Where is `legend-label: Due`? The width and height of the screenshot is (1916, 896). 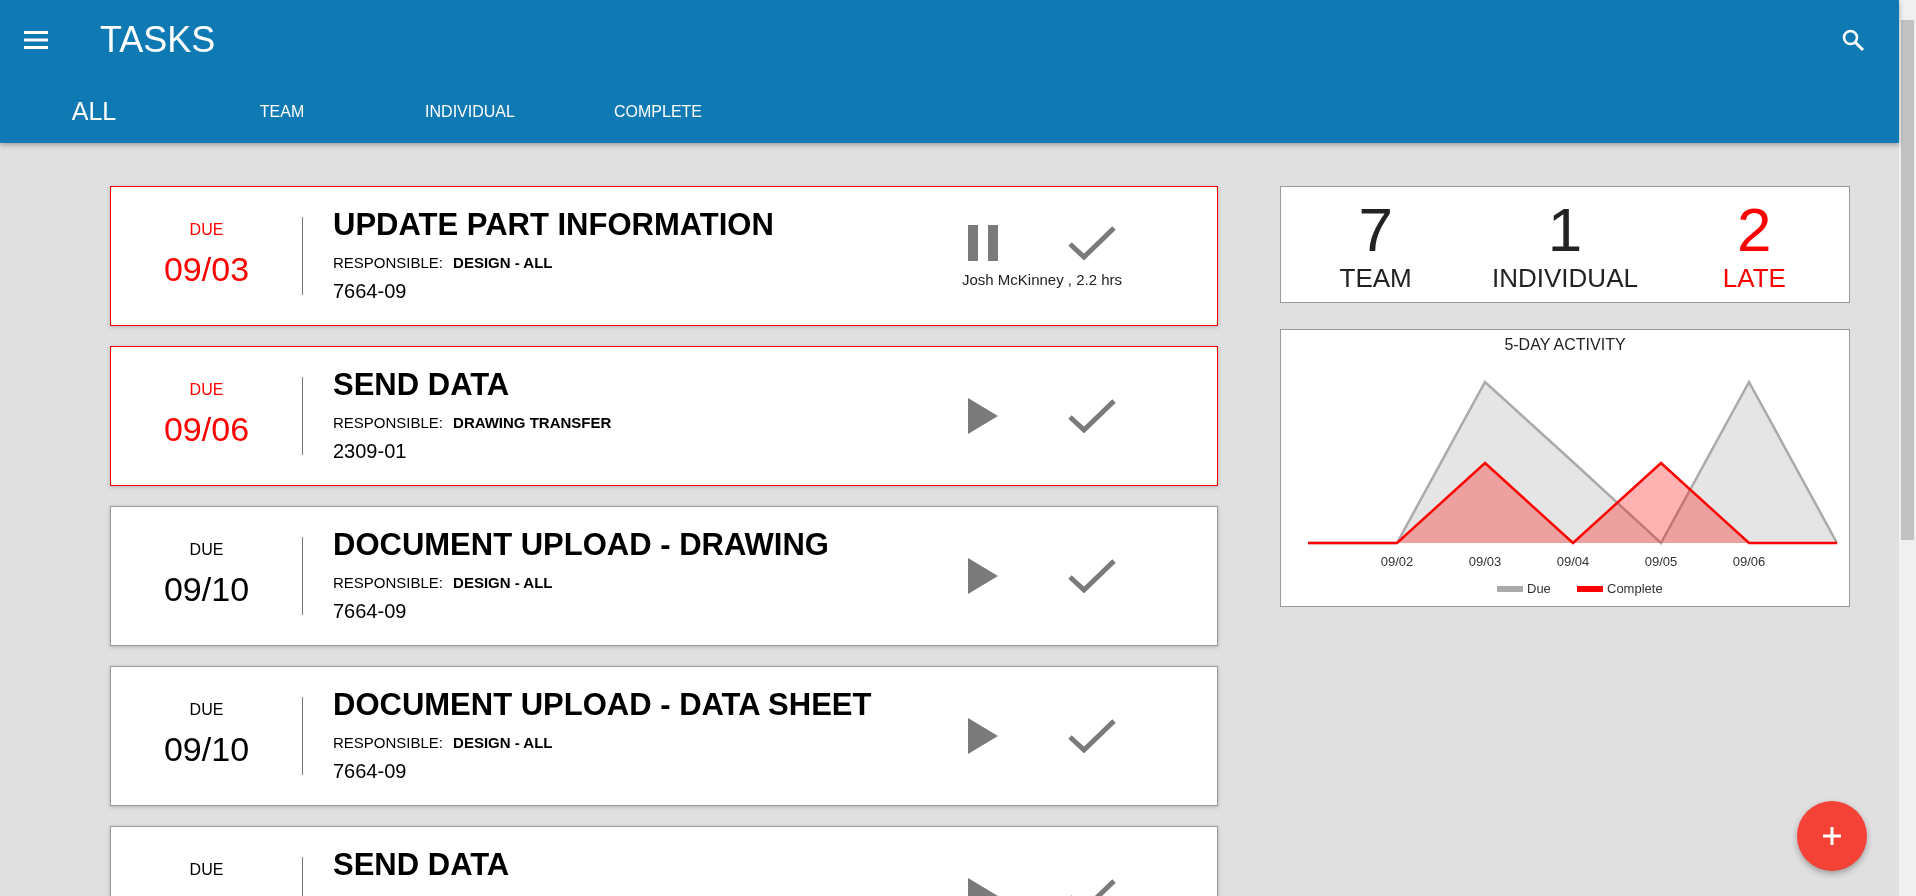 legend-label: Due is located at coordinates (1539, 588).